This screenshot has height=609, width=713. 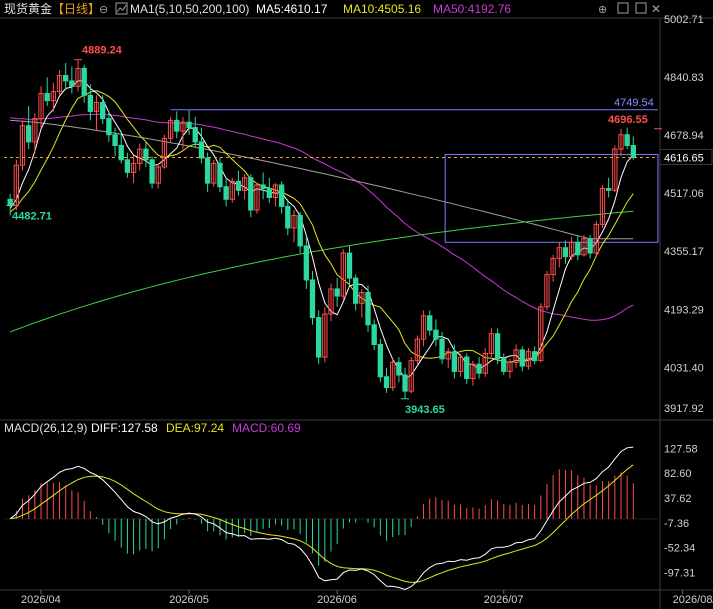 I want to click on y-tick-label: 3917.92, so click(x=684, y=409).